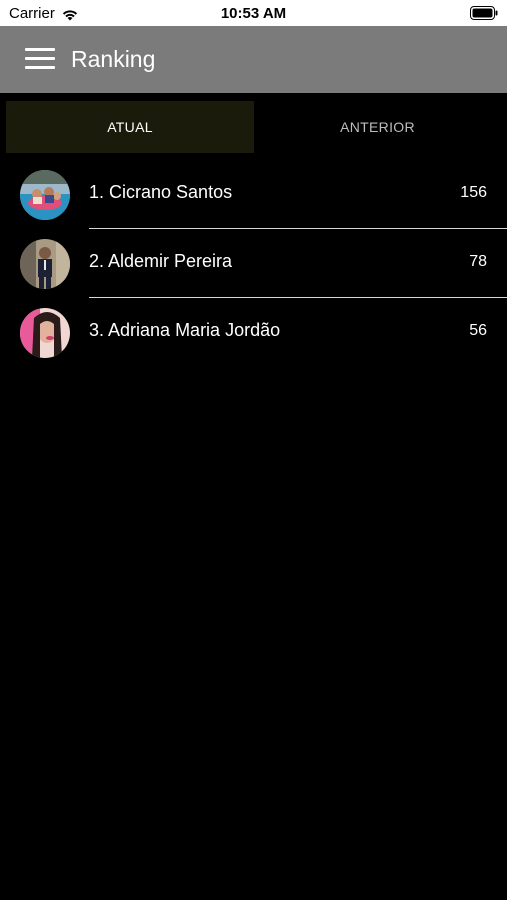  I want to click on tab-anterior: ANTERIOR, so click(377, 127).